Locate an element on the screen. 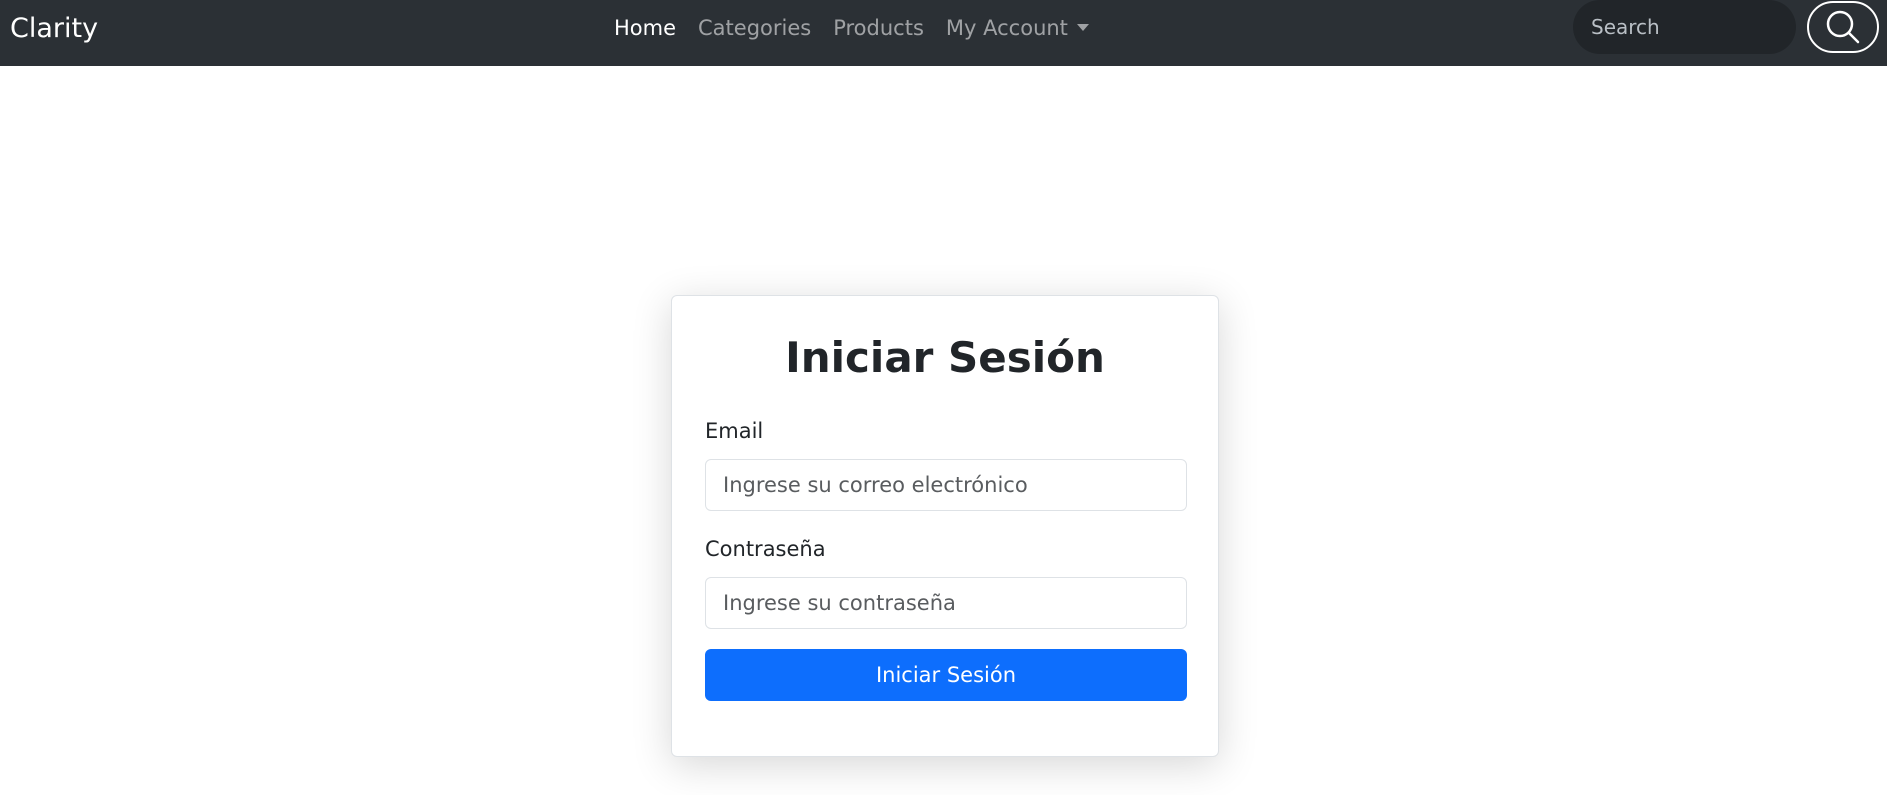 The height and width of the screenshot is (795, 1887). nav-link-home: Home is located at coordinates (645, 28).